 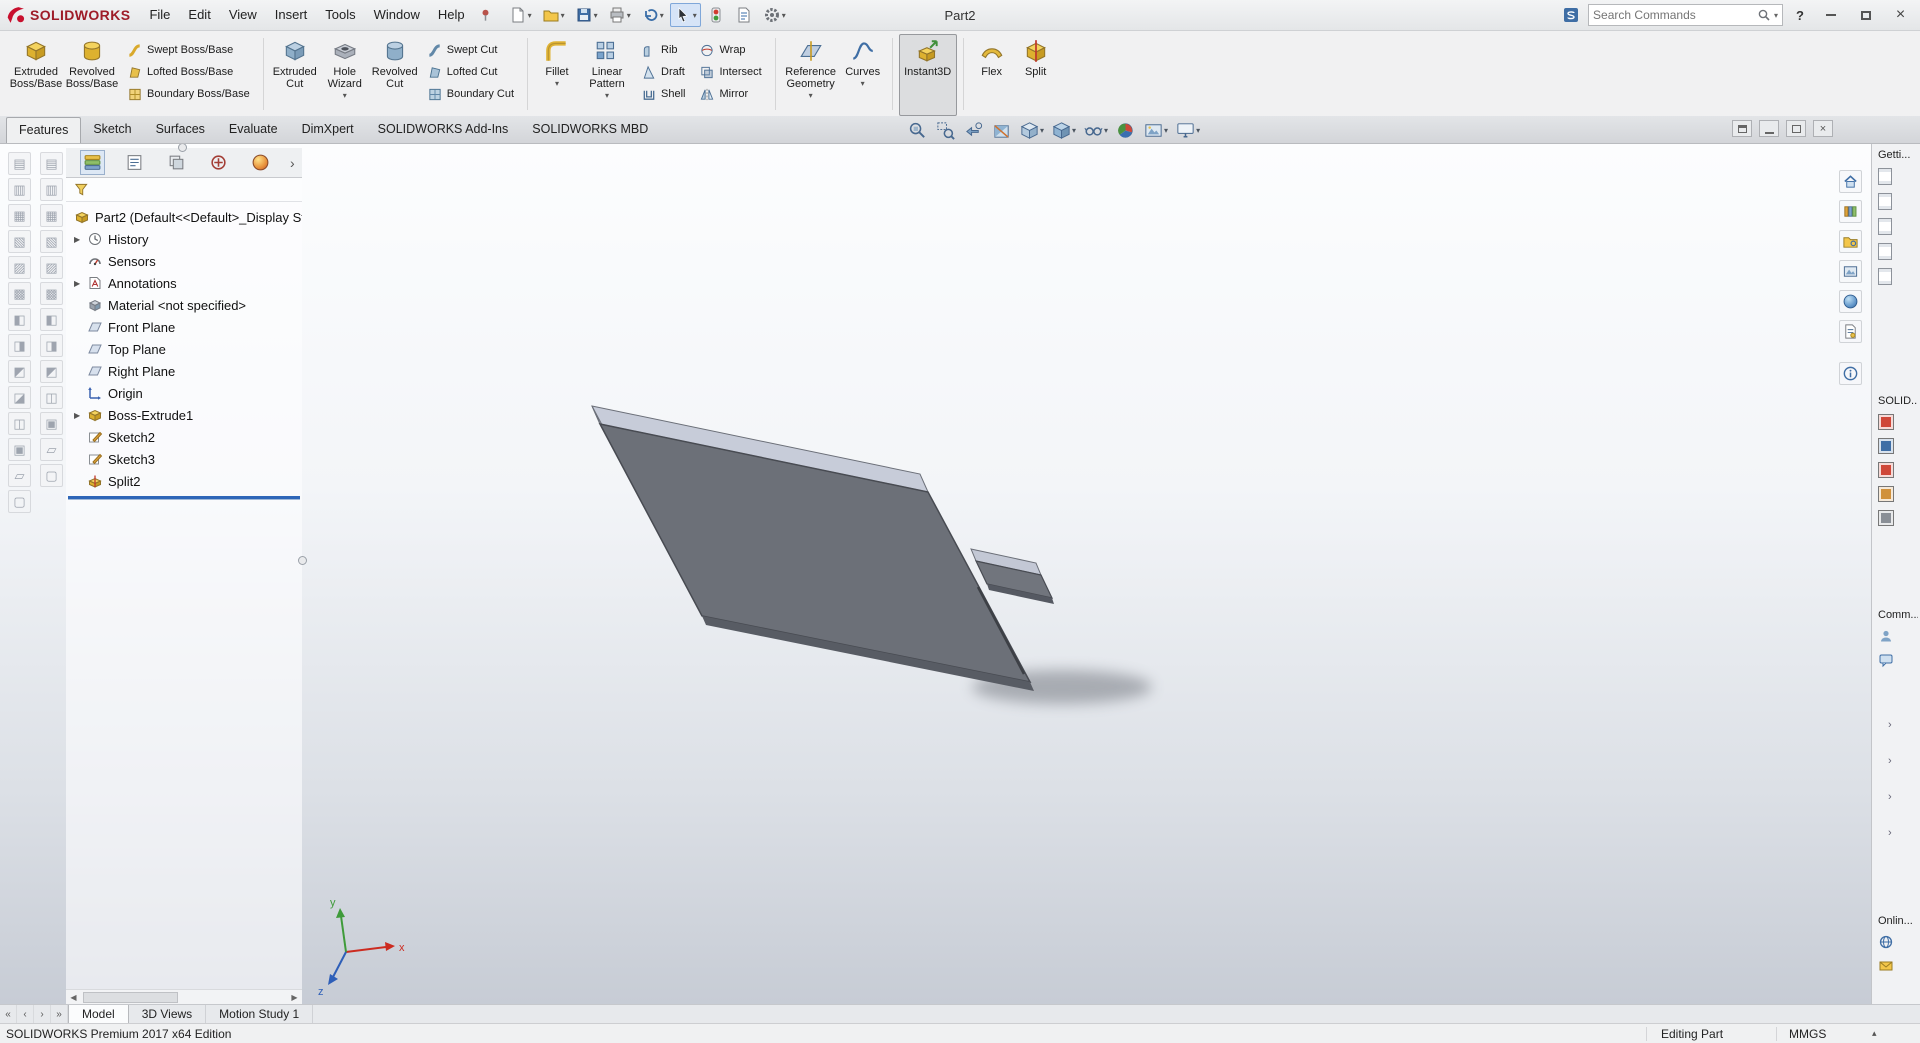 I want to click on section-view-button, so click(x=1001, y=130).